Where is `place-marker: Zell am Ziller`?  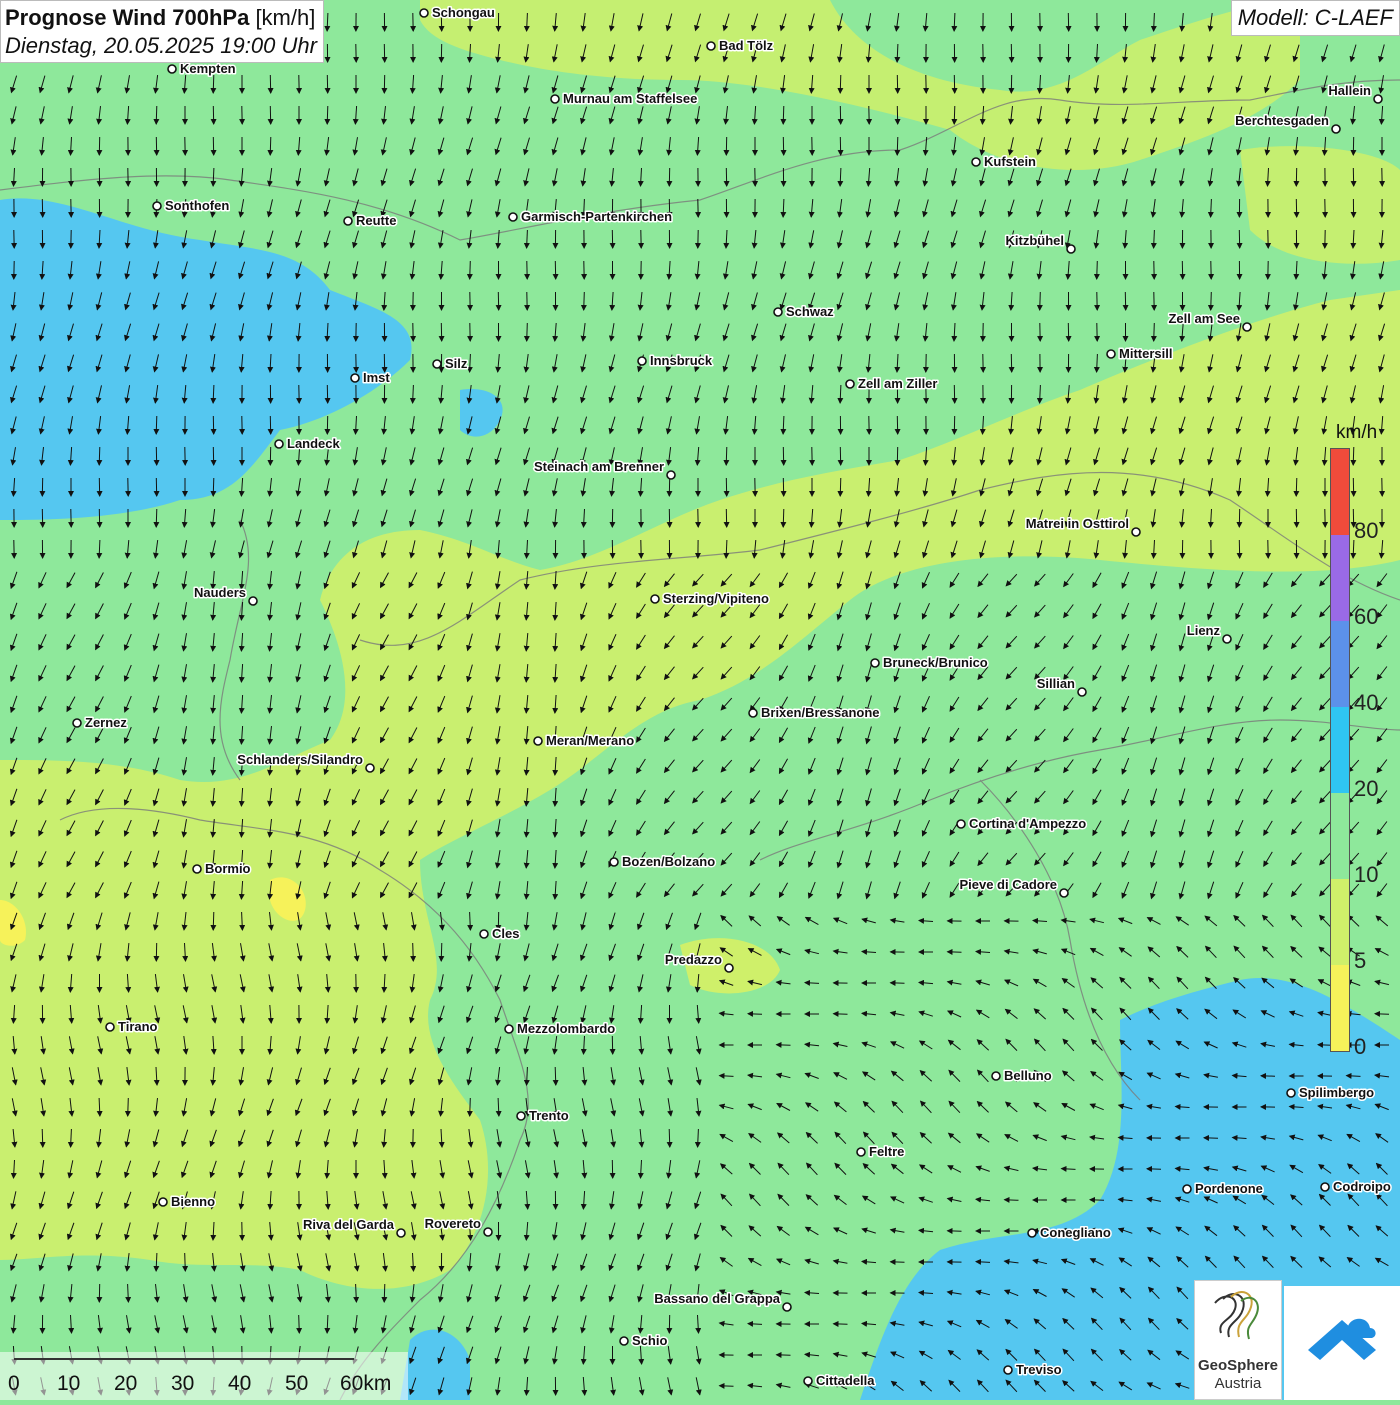
place-marker: Zell am Ziller is located at coordinates (891, 383).